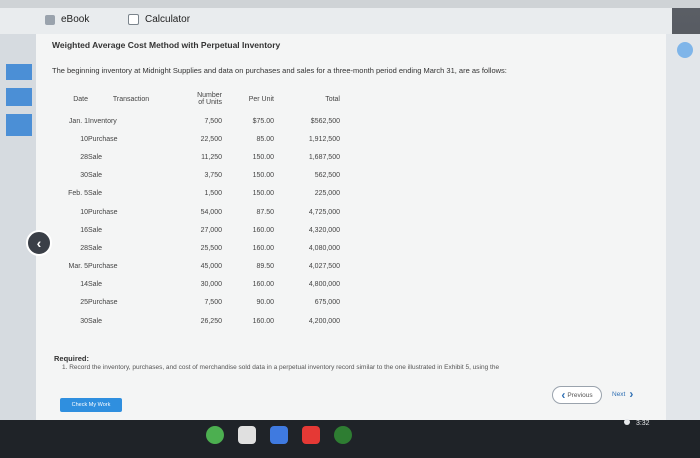 This screenshot has width=700, height=458. What do you see at coordinates (78, 121) in the screenshot?
I see `cell-date: Jan. 1` at bounding box center [78, 121].